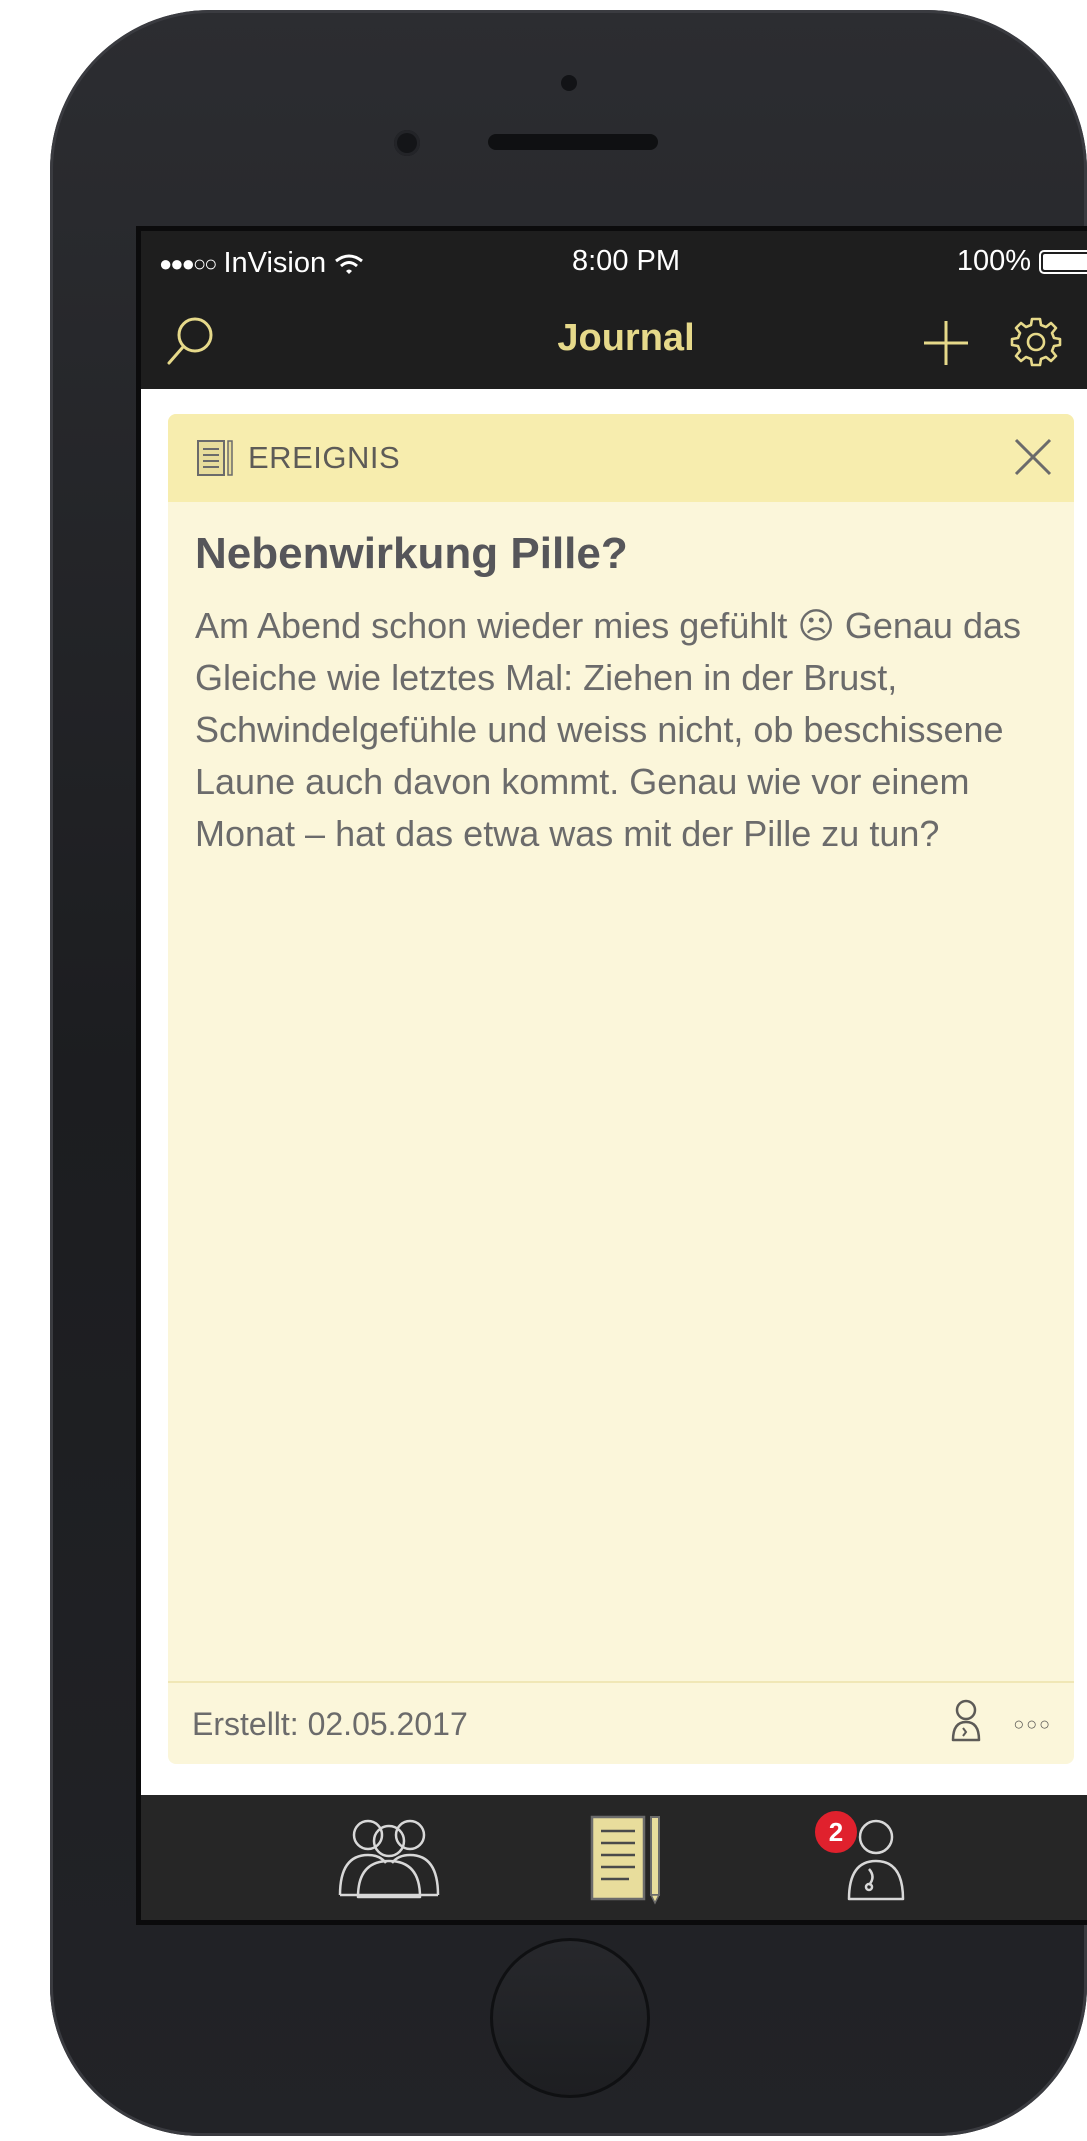 The width and height of the screenshot is (1087, 2141). I want to click on battery-fill, so click(1065, 261).